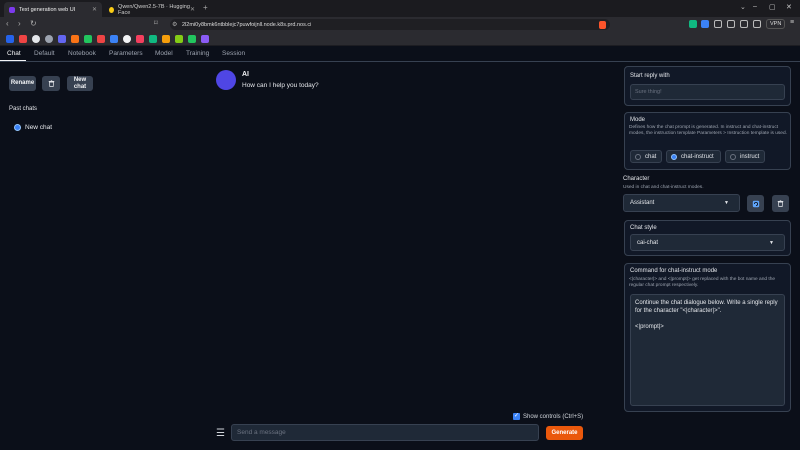 Image resolution: width=800 pixels, height=450 pixels. I want to click on past-chat-label: New chat, so click(39, 127).